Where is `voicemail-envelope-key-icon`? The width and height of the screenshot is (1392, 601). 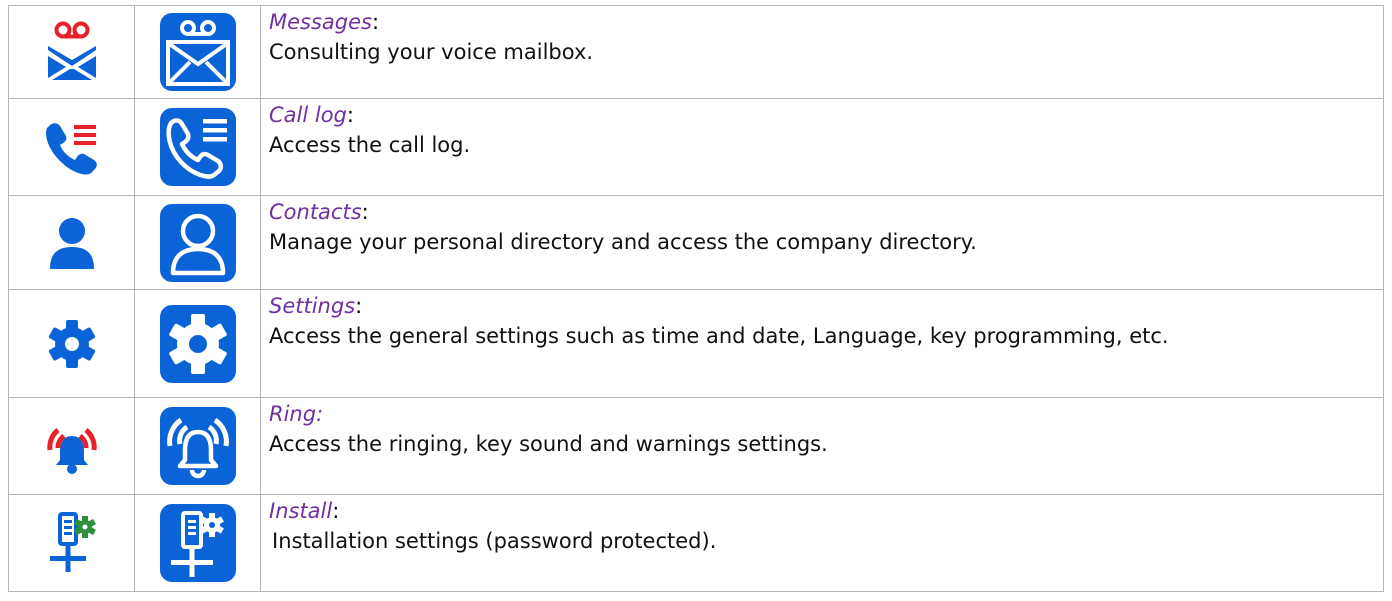
voicemail-envelope-key-icon is located at coordinates (197, 52).